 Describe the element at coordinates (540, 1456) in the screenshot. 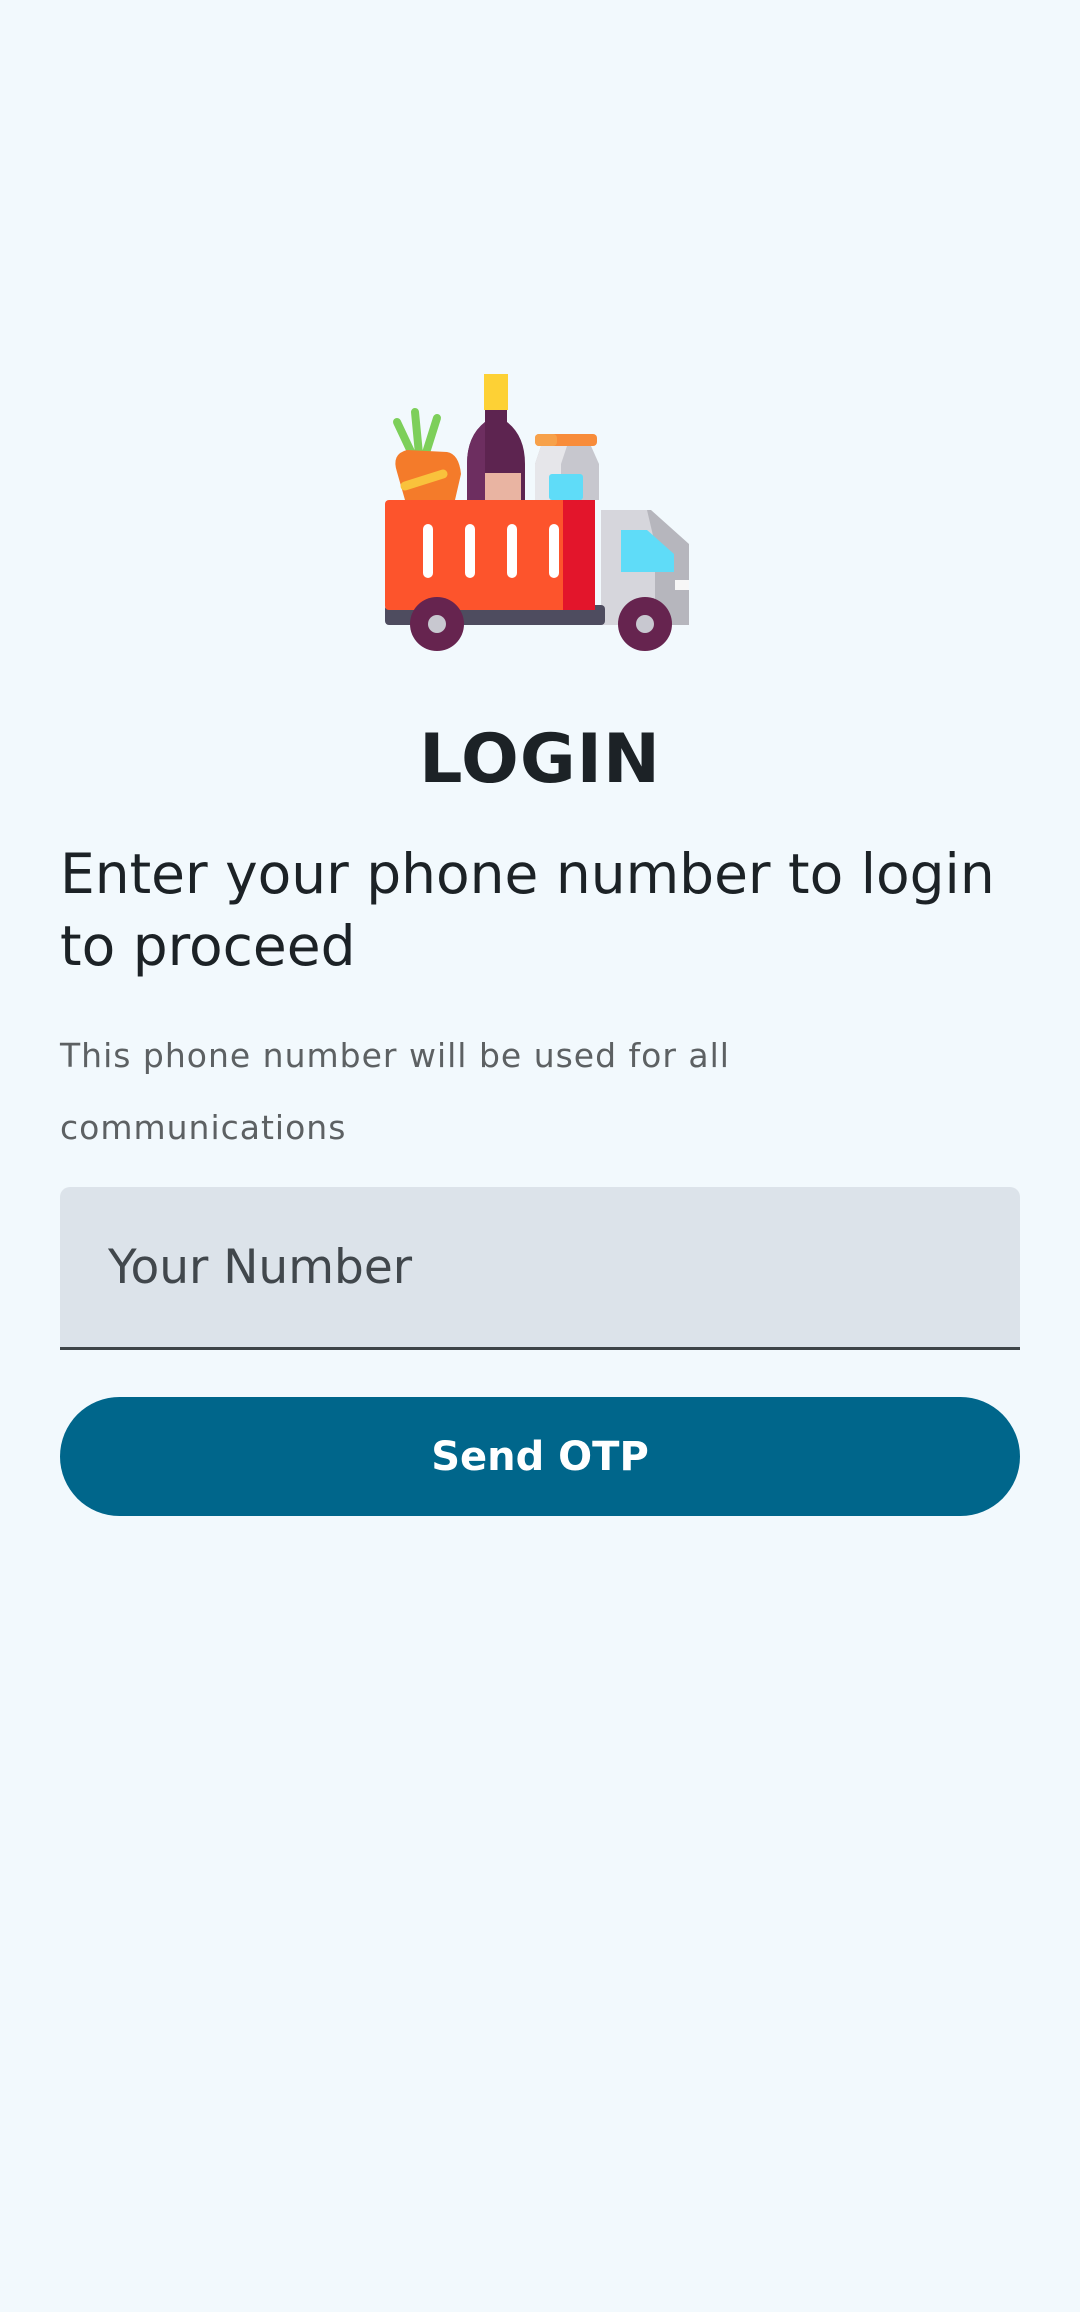

I see `send-otp-button: Send OTP` at that location.